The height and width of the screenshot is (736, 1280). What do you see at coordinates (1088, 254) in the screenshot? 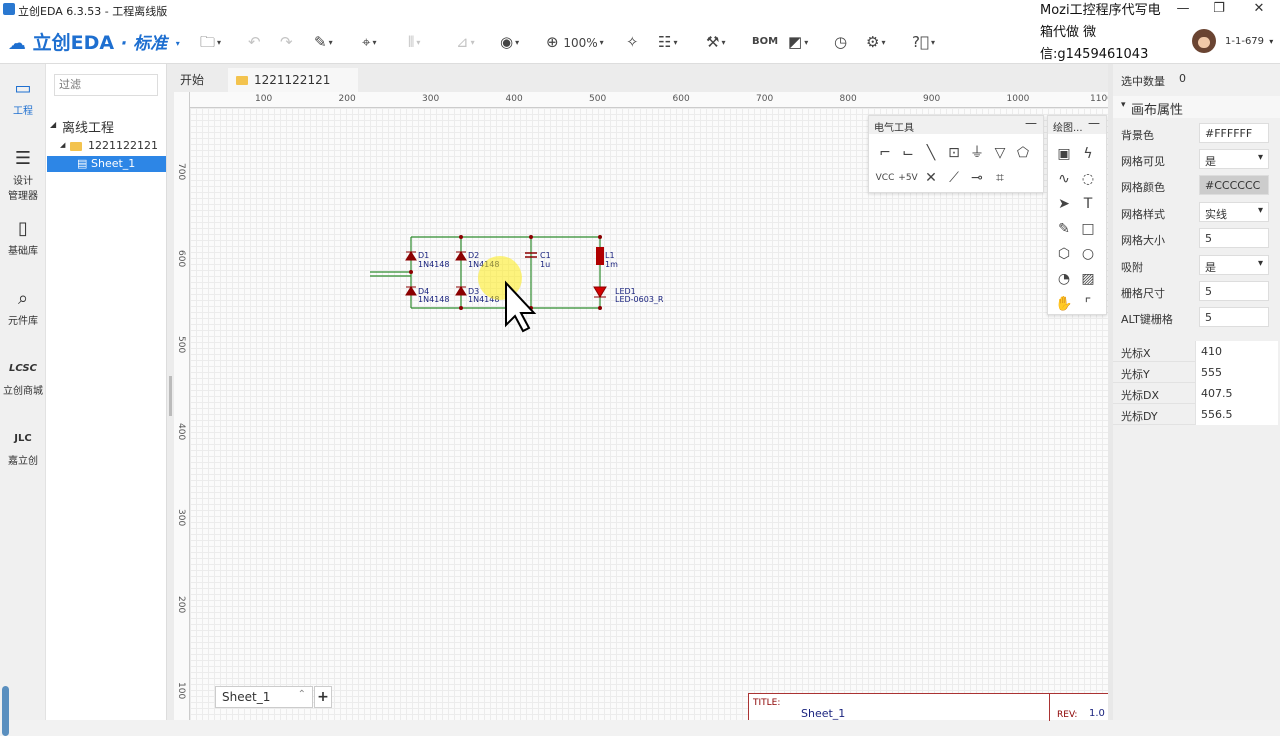
I see `circle-icon: ○` at bounding box center [1088, 254].